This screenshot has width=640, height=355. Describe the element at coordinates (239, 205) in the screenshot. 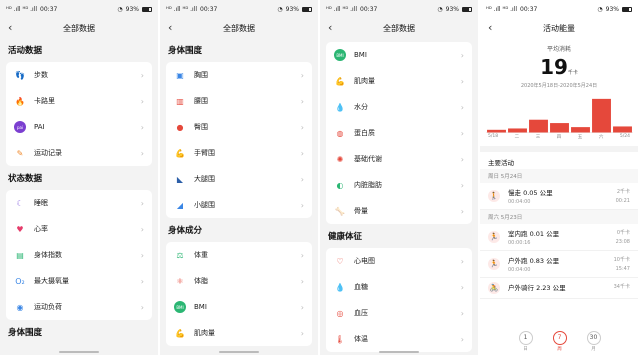

I see `data-item-row: ◢ 小腿围 ›` at that location.